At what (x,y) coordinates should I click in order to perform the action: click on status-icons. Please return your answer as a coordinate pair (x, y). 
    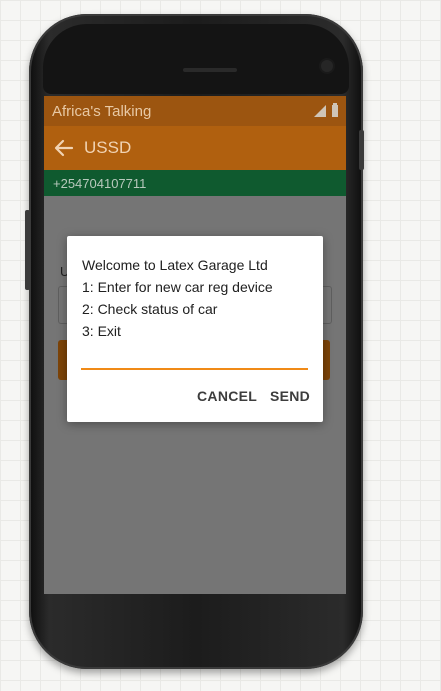
    Looking at the image, I should click on (326, 110).